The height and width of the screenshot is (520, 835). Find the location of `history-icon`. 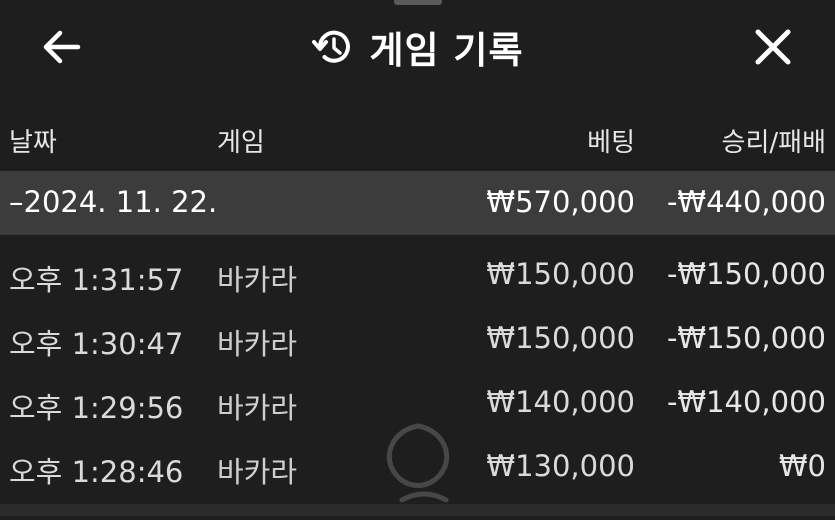

history-icon is located at coordinates (333, 47).